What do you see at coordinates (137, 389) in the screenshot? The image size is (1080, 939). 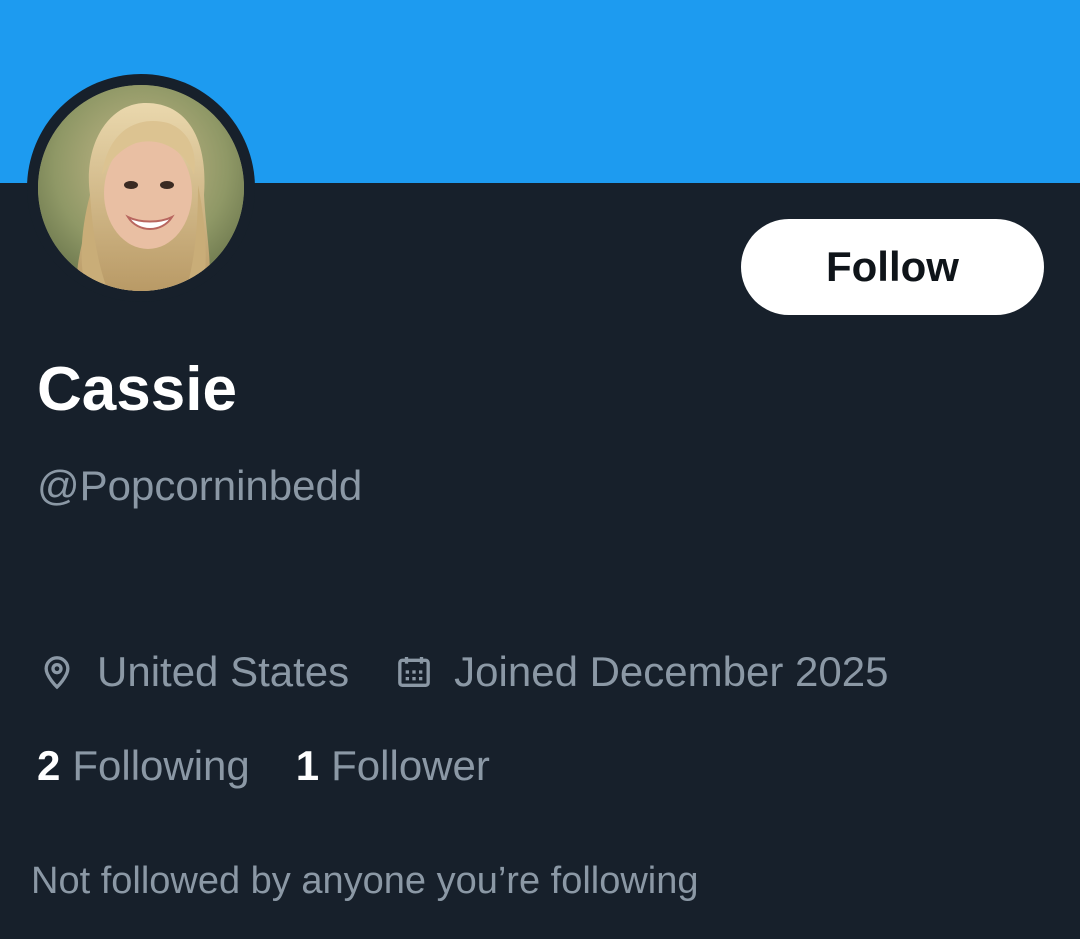 I see `display-name: Cassie` at bounding box center [137, 389].